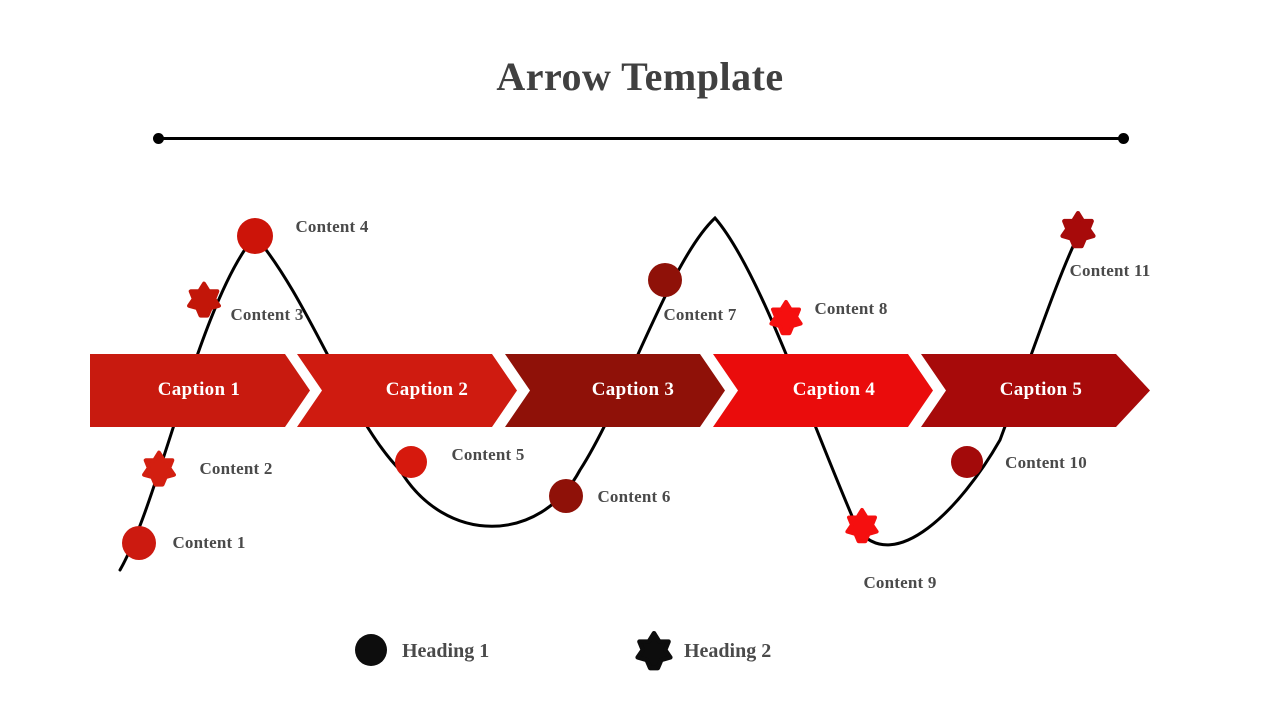 The width and height of the screenshot is (1280, 720). I want to click on ribbon-caption-5: Caption 5, so click(1041, 390).